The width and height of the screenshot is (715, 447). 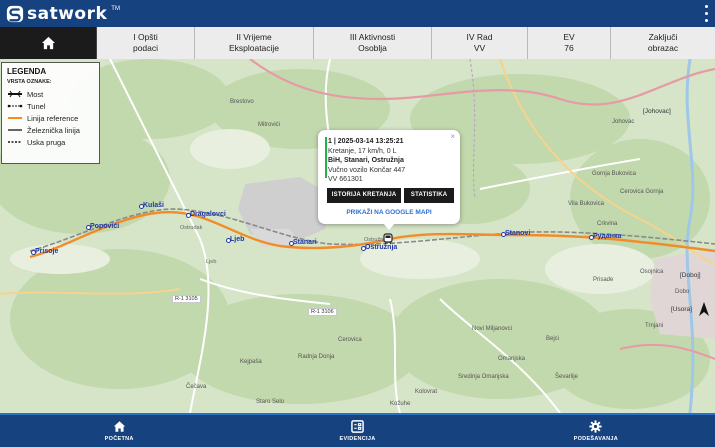 I want to click on tab-zakljuci-obrazac: Zaključi obrazac, so click(x=663, y=43).